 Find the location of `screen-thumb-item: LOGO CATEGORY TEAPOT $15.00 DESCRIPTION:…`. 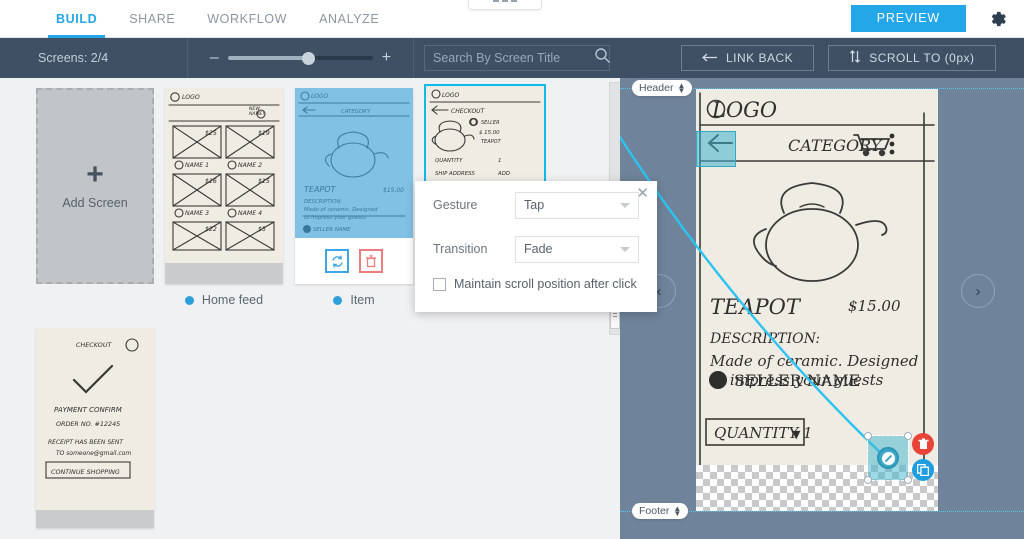

screen-thumb-item: LOGO CATEGORY TEAPOT $15.00 DESCRIPTION:… is located at coordinates (354, 197).